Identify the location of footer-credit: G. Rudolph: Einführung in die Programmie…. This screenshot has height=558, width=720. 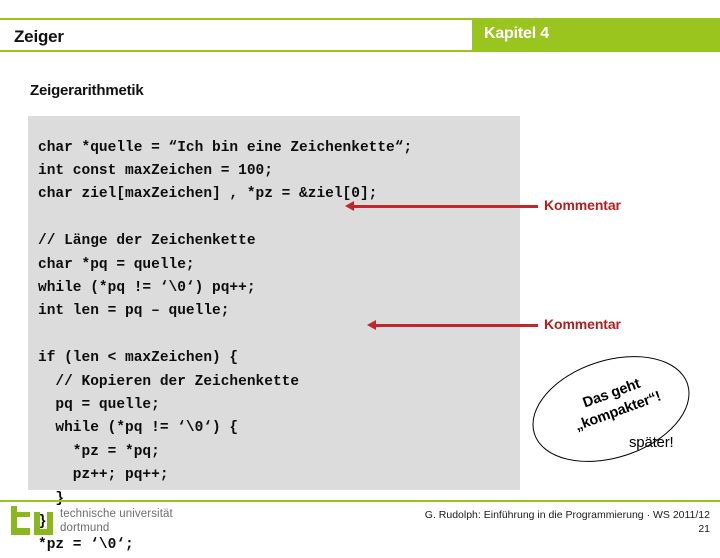
(567, 515).